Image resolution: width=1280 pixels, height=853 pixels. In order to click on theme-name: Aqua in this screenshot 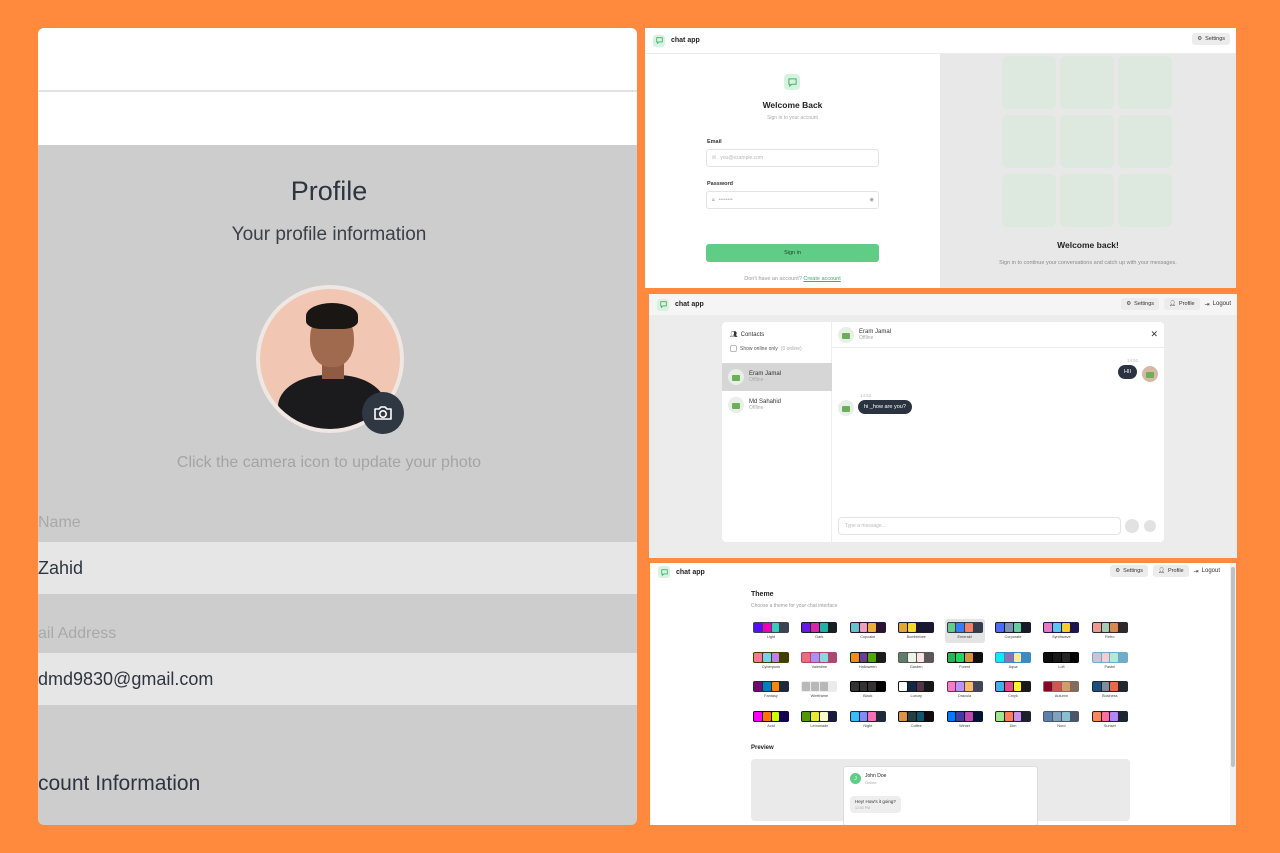, I will do `click(1013, 666)`.